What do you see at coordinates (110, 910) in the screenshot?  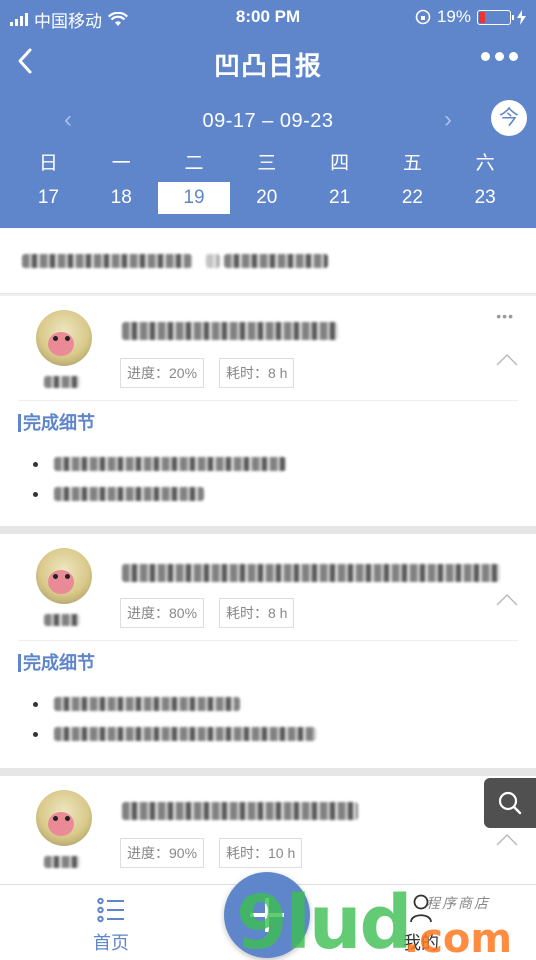 I see `list-icon` at bounding box center [110, 910].